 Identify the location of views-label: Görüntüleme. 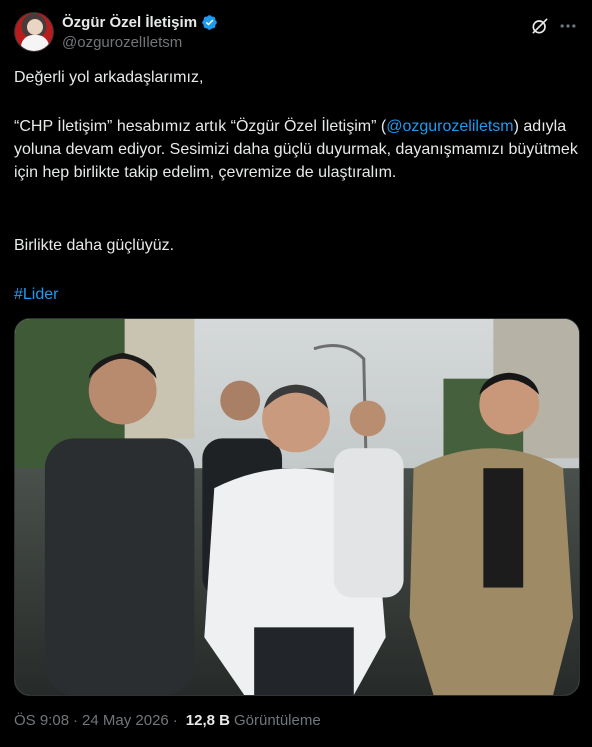
(277, 720).